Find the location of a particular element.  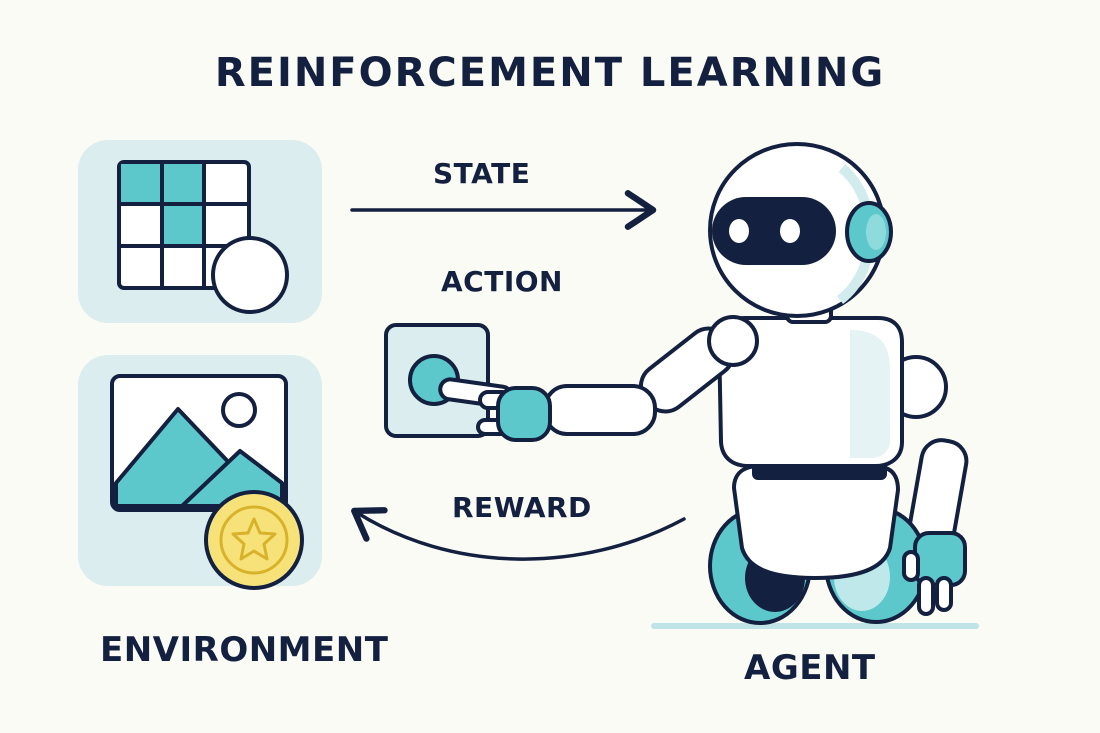

environment-image-panel is located at coordinates (200, 472).